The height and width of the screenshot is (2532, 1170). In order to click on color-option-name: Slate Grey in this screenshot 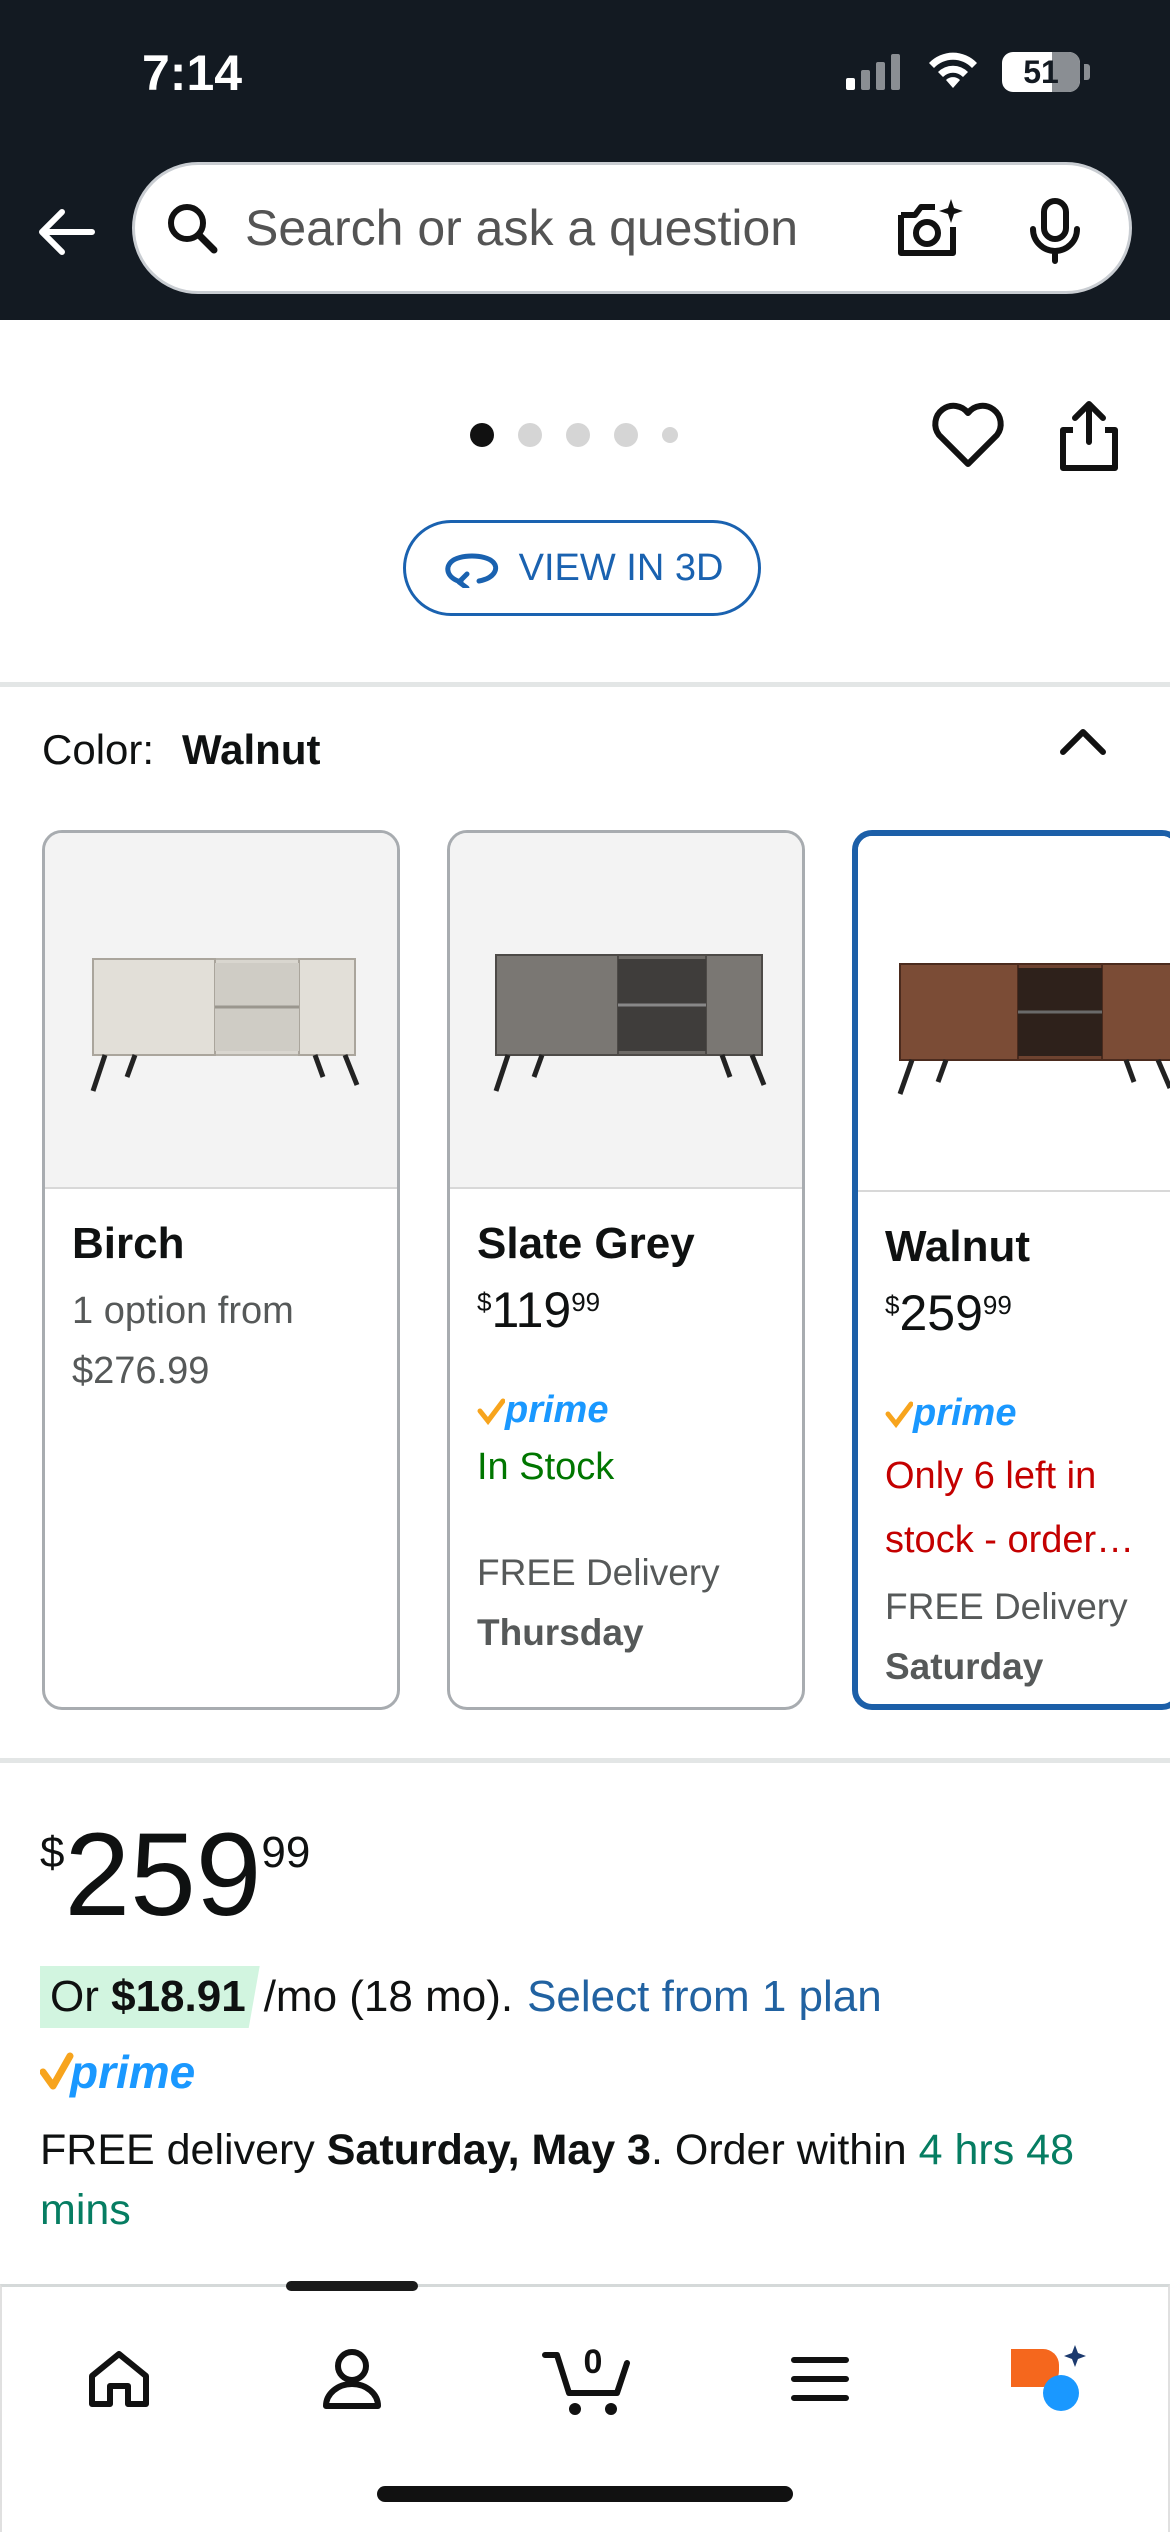, I will do `click(586, 1243)`.